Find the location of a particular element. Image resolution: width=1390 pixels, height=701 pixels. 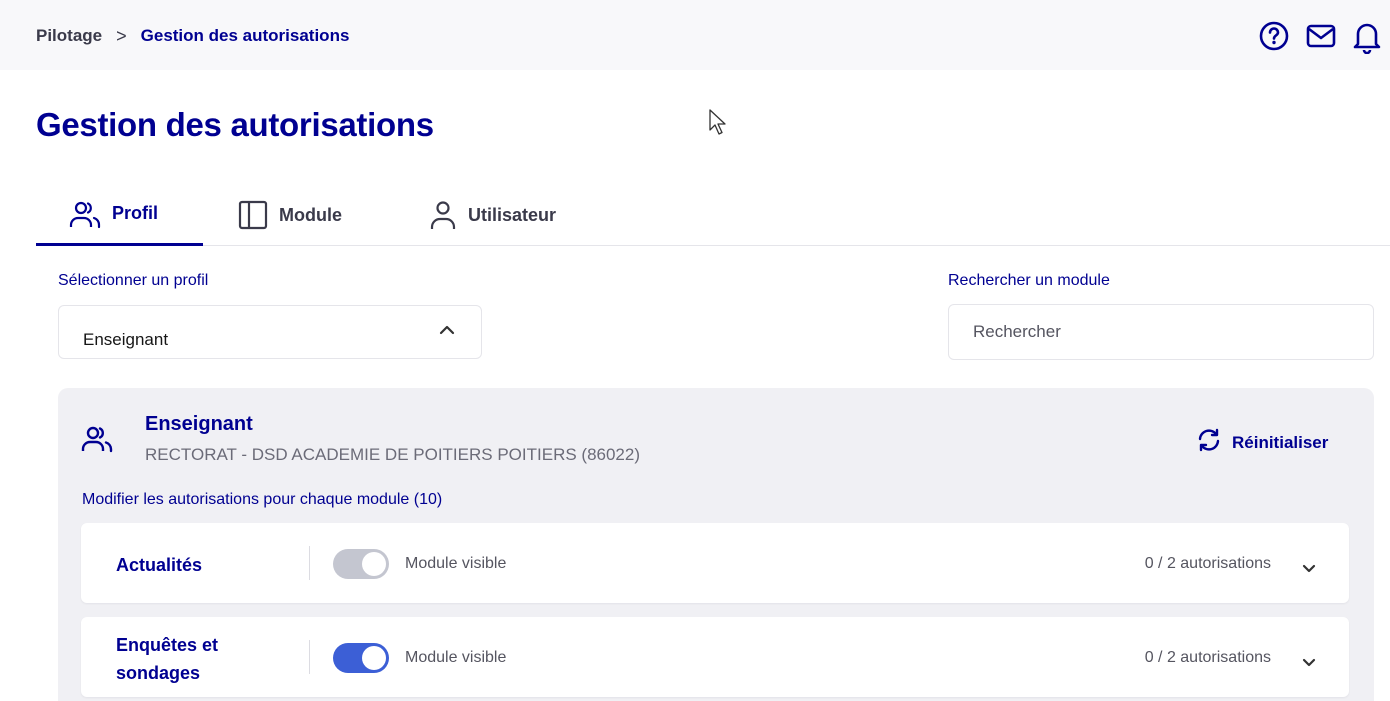

module-name-line1: Enquêtes et is located at coordinates (167, 645).